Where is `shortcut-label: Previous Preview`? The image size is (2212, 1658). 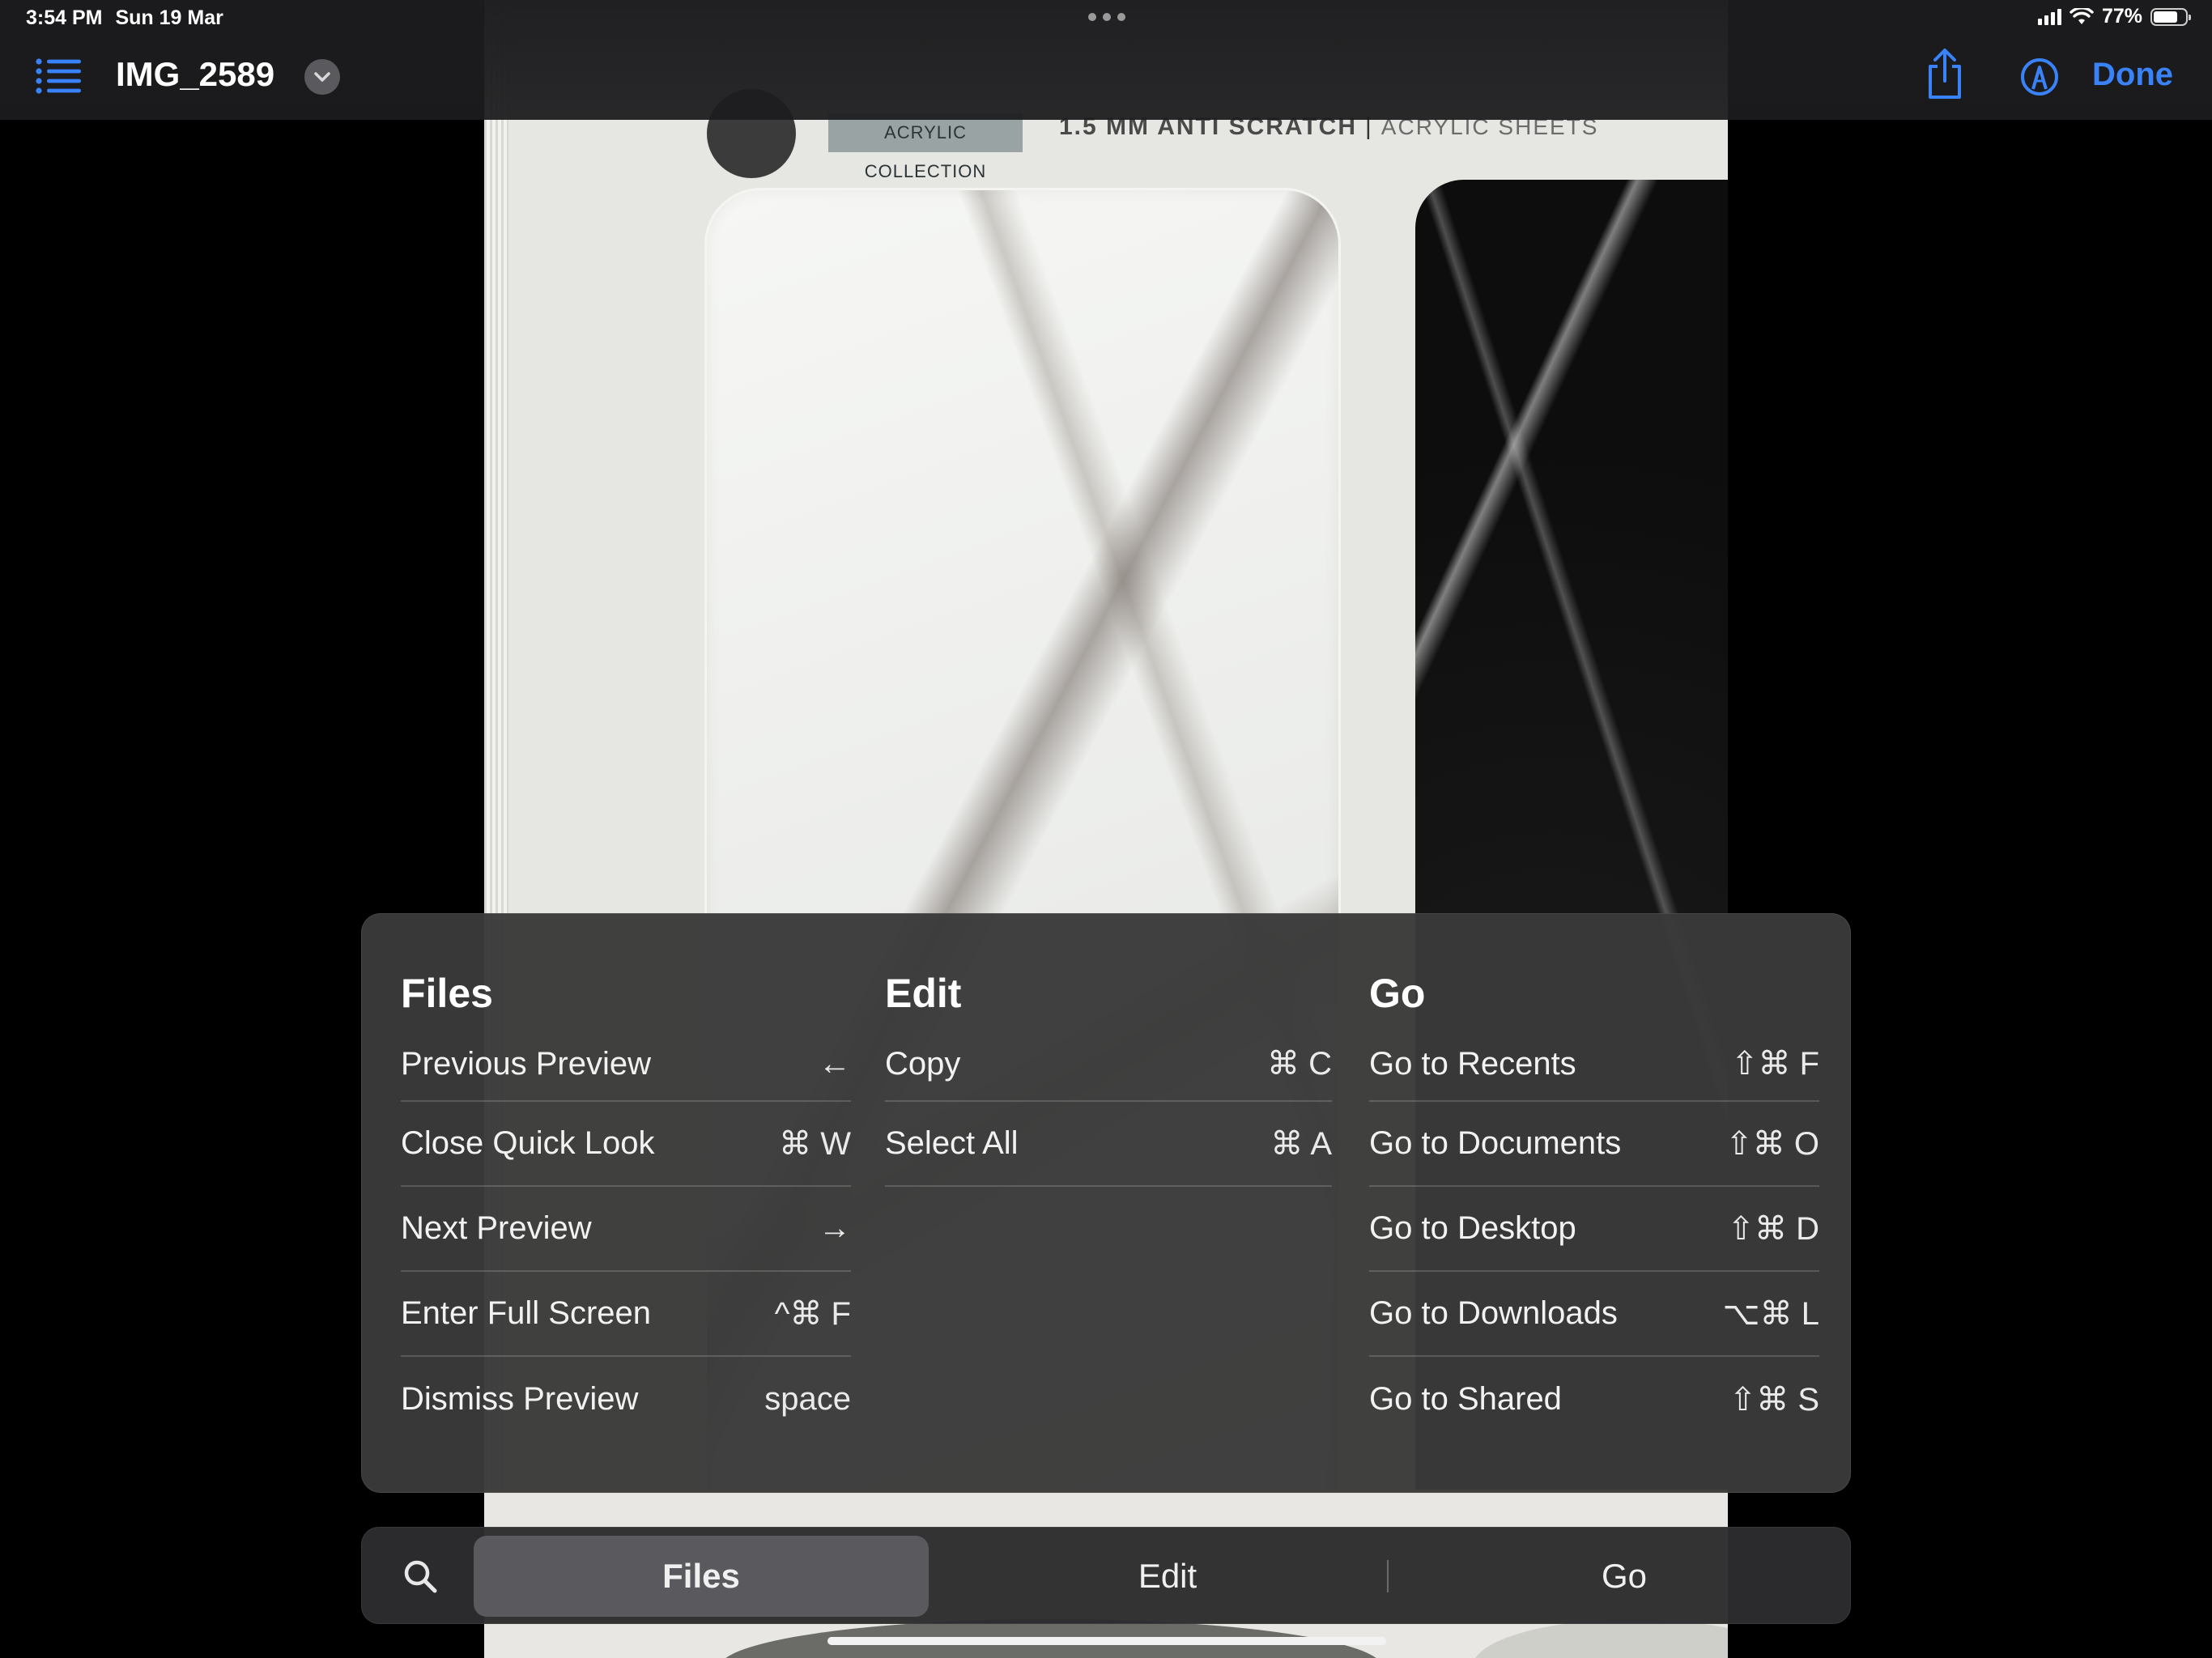
shortcut-label: Previous Preview is located at coordinates (527, 1063).